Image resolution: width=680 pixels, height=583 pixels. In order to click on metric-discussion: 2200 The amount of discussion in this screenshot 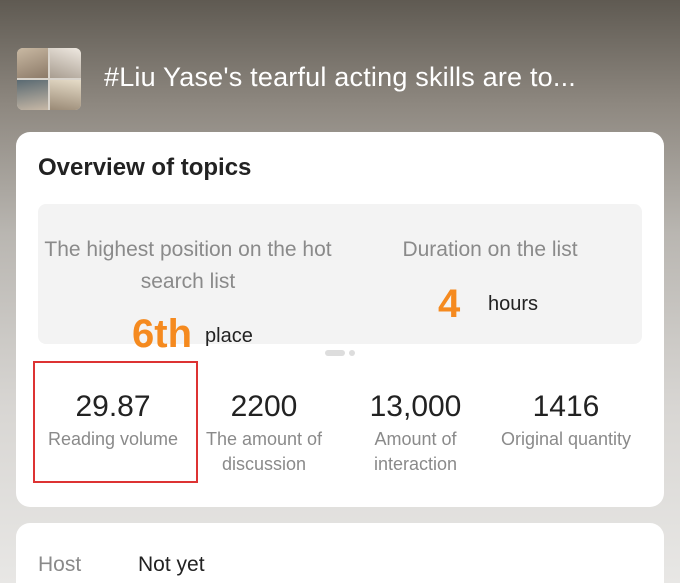, I will do `click(264, 432)`.